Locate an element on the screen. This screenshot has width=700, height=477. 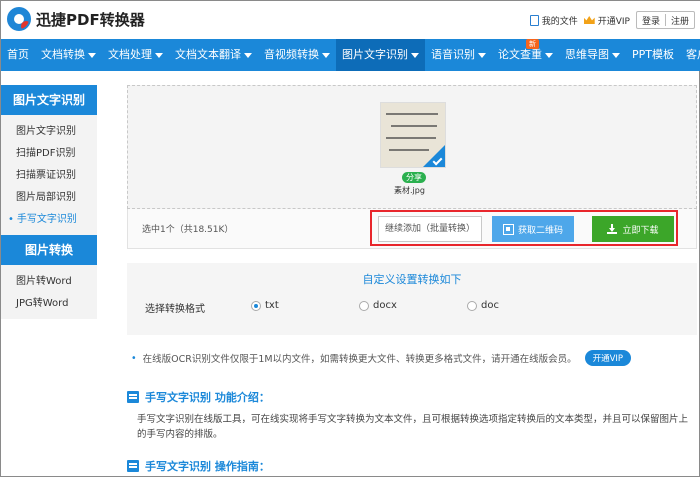
intro-title-text: 手写文字识别 功能介绍： is located at coordinates (207, 397).